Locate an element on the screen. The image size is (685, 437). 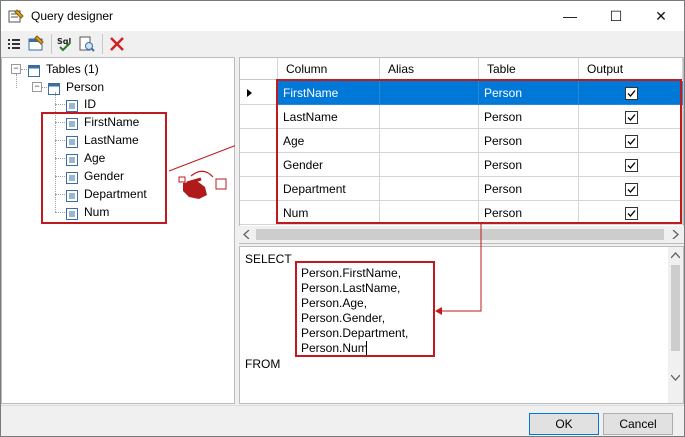
current-row-icon is located at coordinates (249, 93).